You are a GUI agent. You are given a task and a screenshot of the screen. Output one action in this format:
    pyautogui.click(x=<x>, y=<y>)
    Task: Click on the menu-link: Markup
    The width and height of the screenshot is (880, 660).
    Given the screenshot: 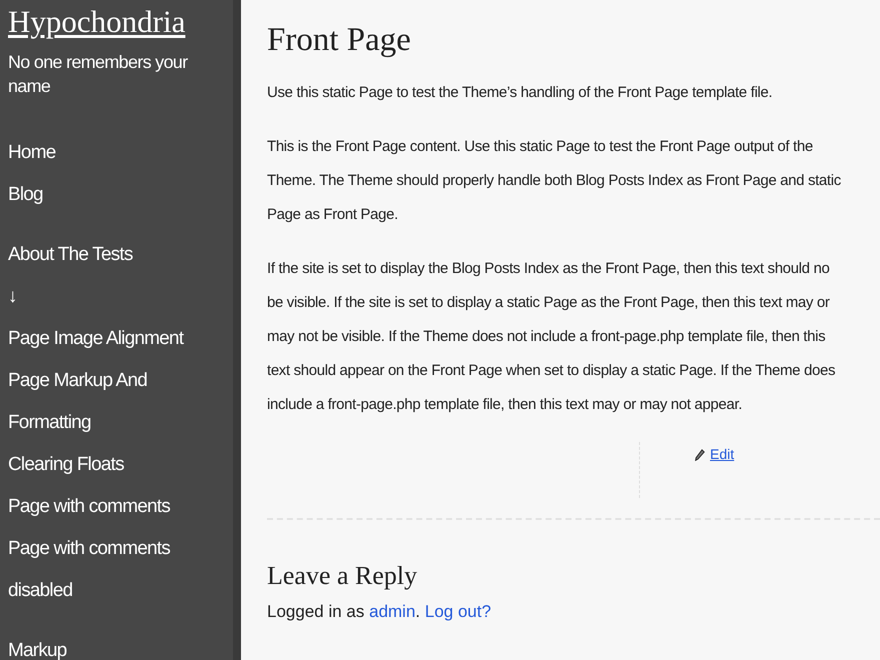 What is the action you would take?
    pyautogui.click(x=37, y=645)
    